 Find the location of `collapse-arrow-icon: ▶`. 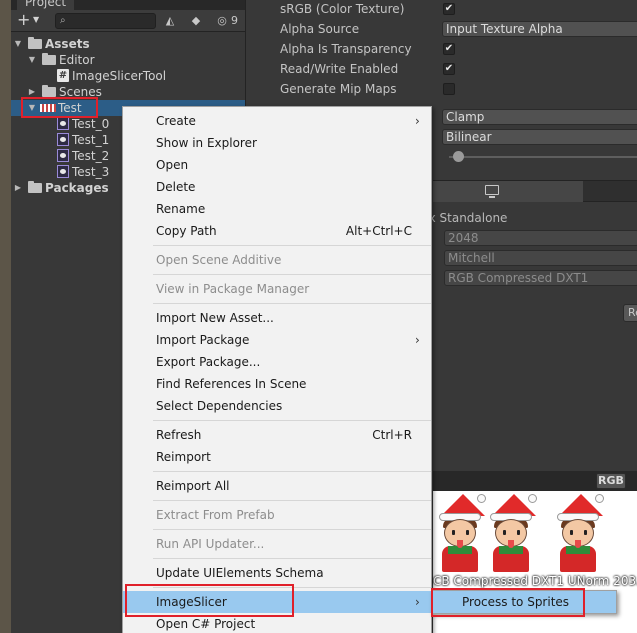

collapse-arrow-icon: ▶ is located at coordinates (18, 188).